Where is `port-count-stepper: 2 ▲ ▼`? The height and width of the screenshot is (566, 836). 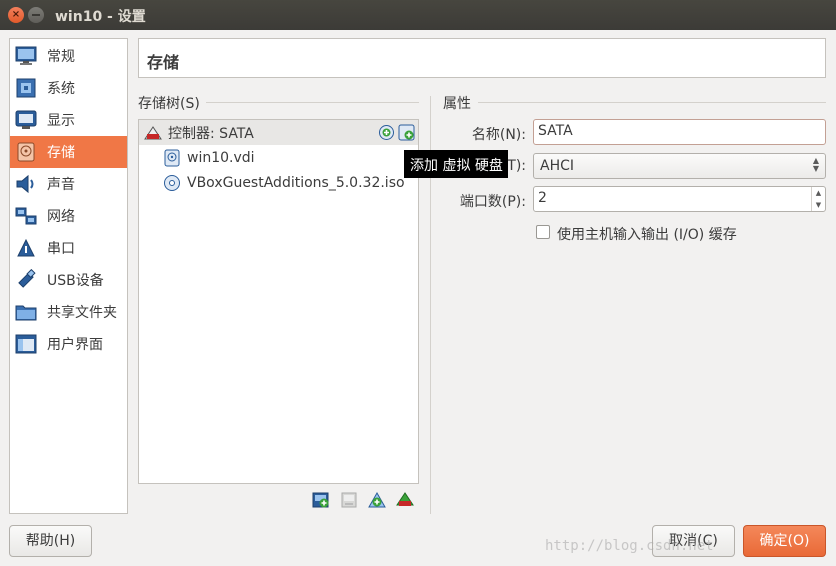
port-count-stepper: 2 ▲ ▼ is located at coordinates (679, 199).